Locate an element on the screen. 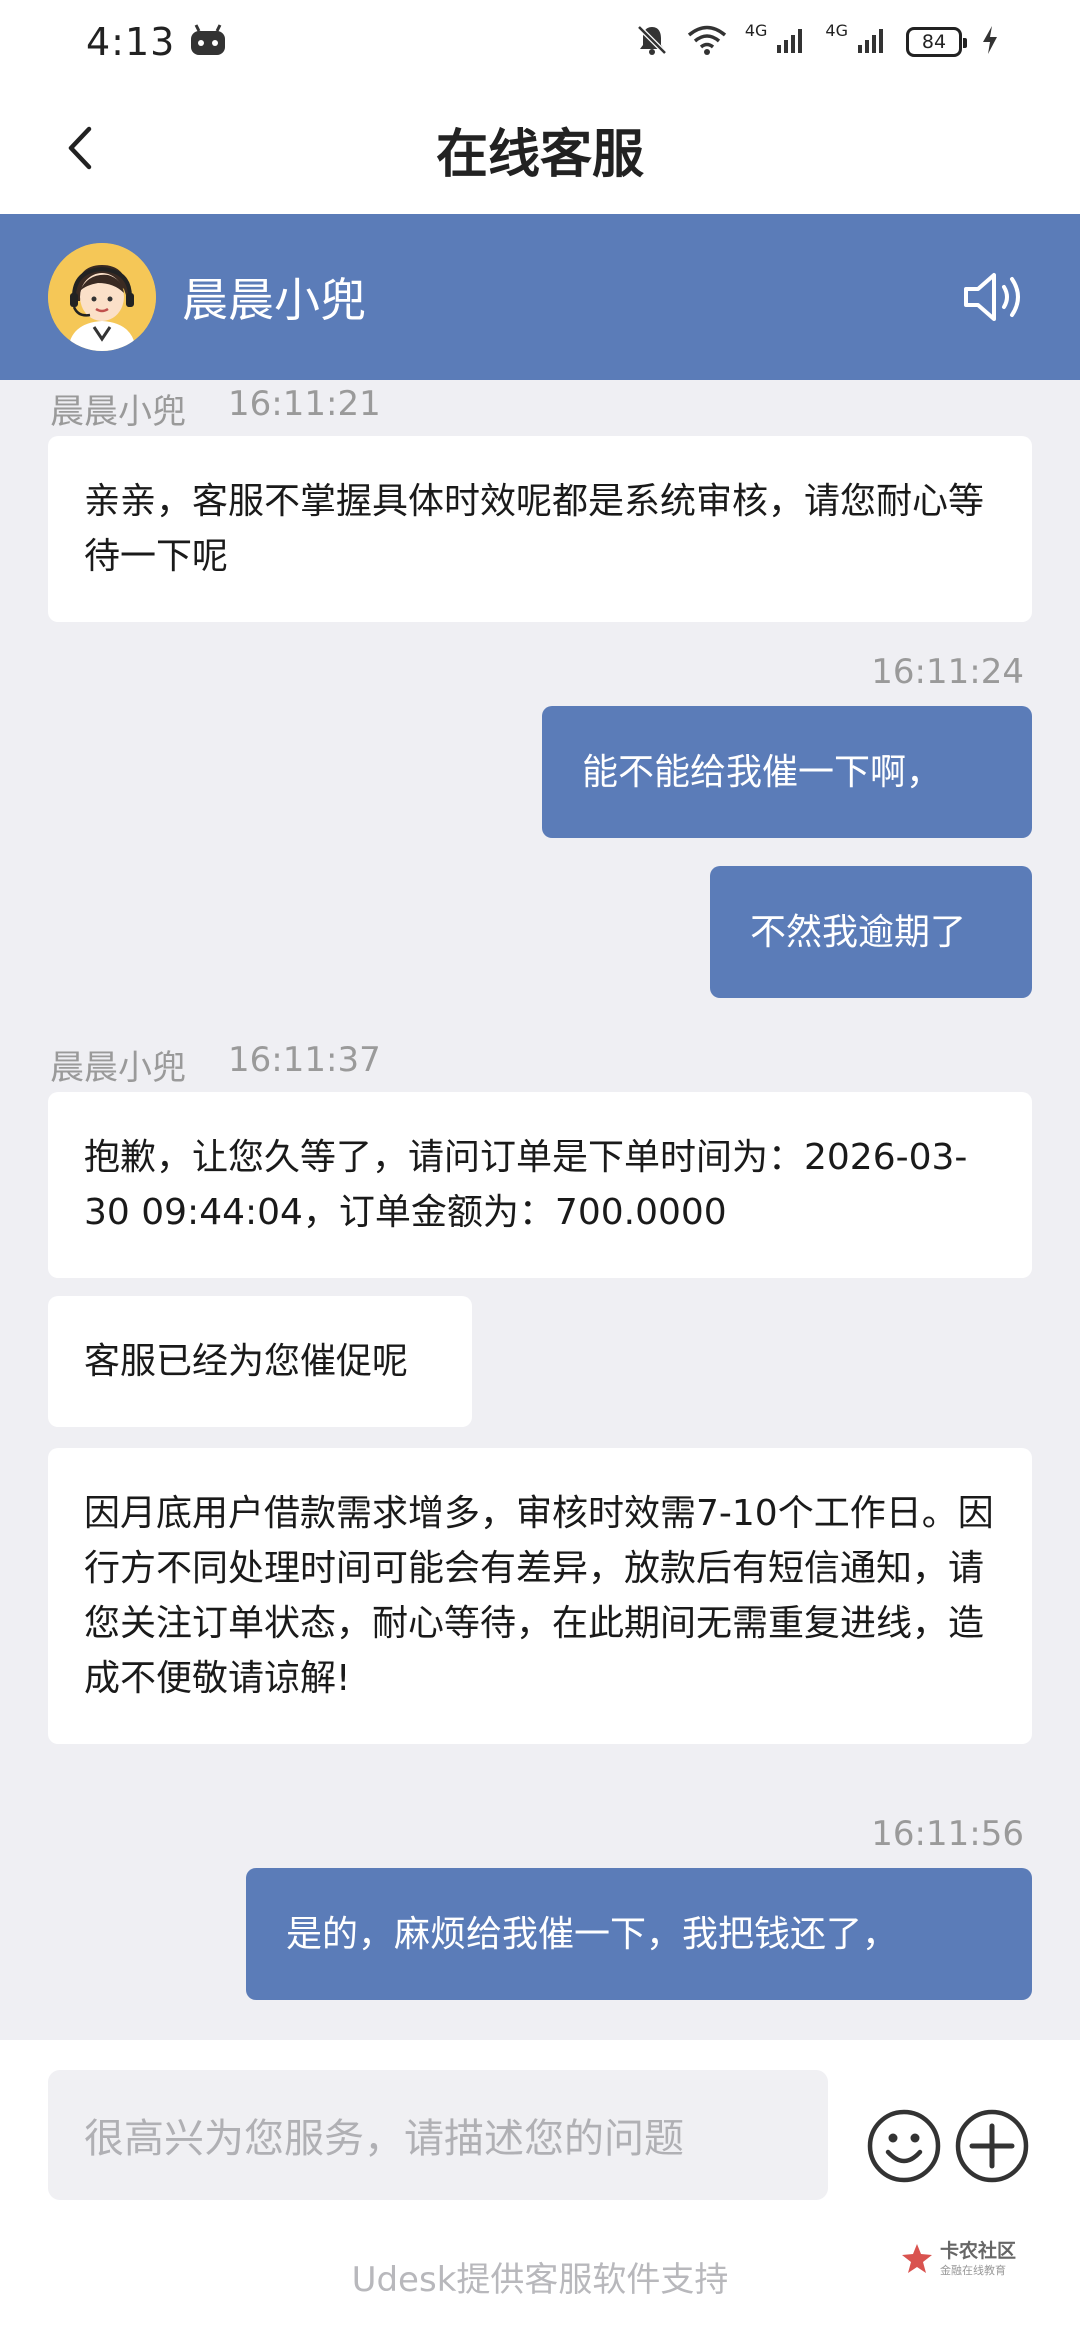 The image size is (1080, 2340). emoji-button is located at coordinates (904, 2146).